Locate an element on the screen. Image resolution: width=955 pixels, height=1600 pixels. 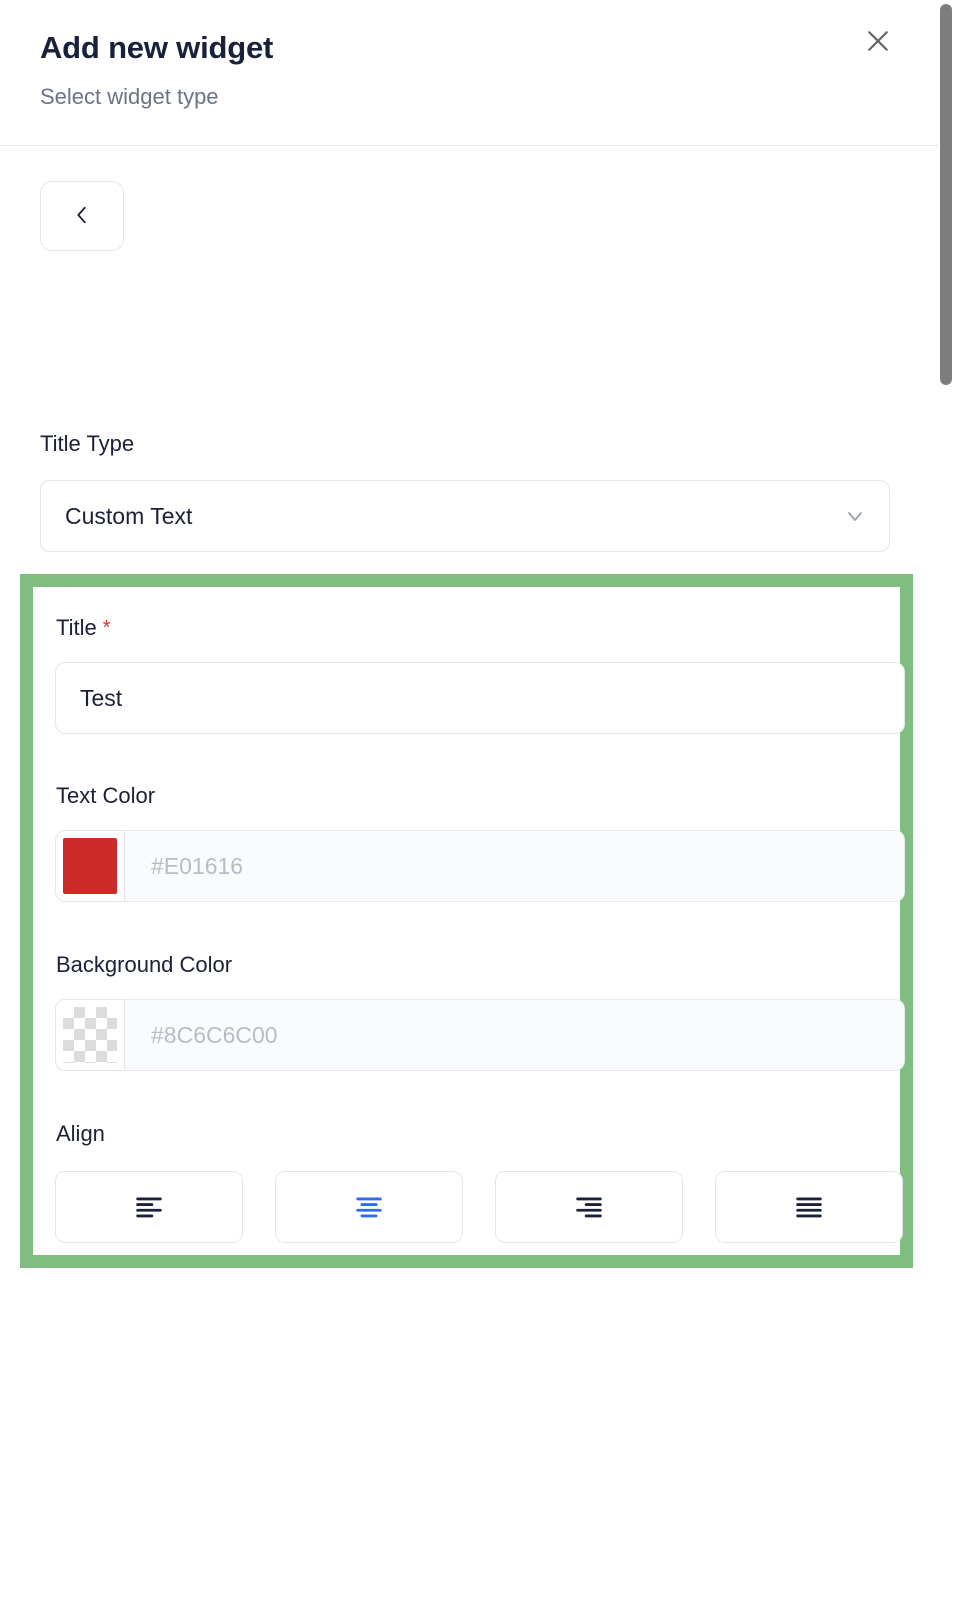
background-color-row is located at coordinates (480, 1035).